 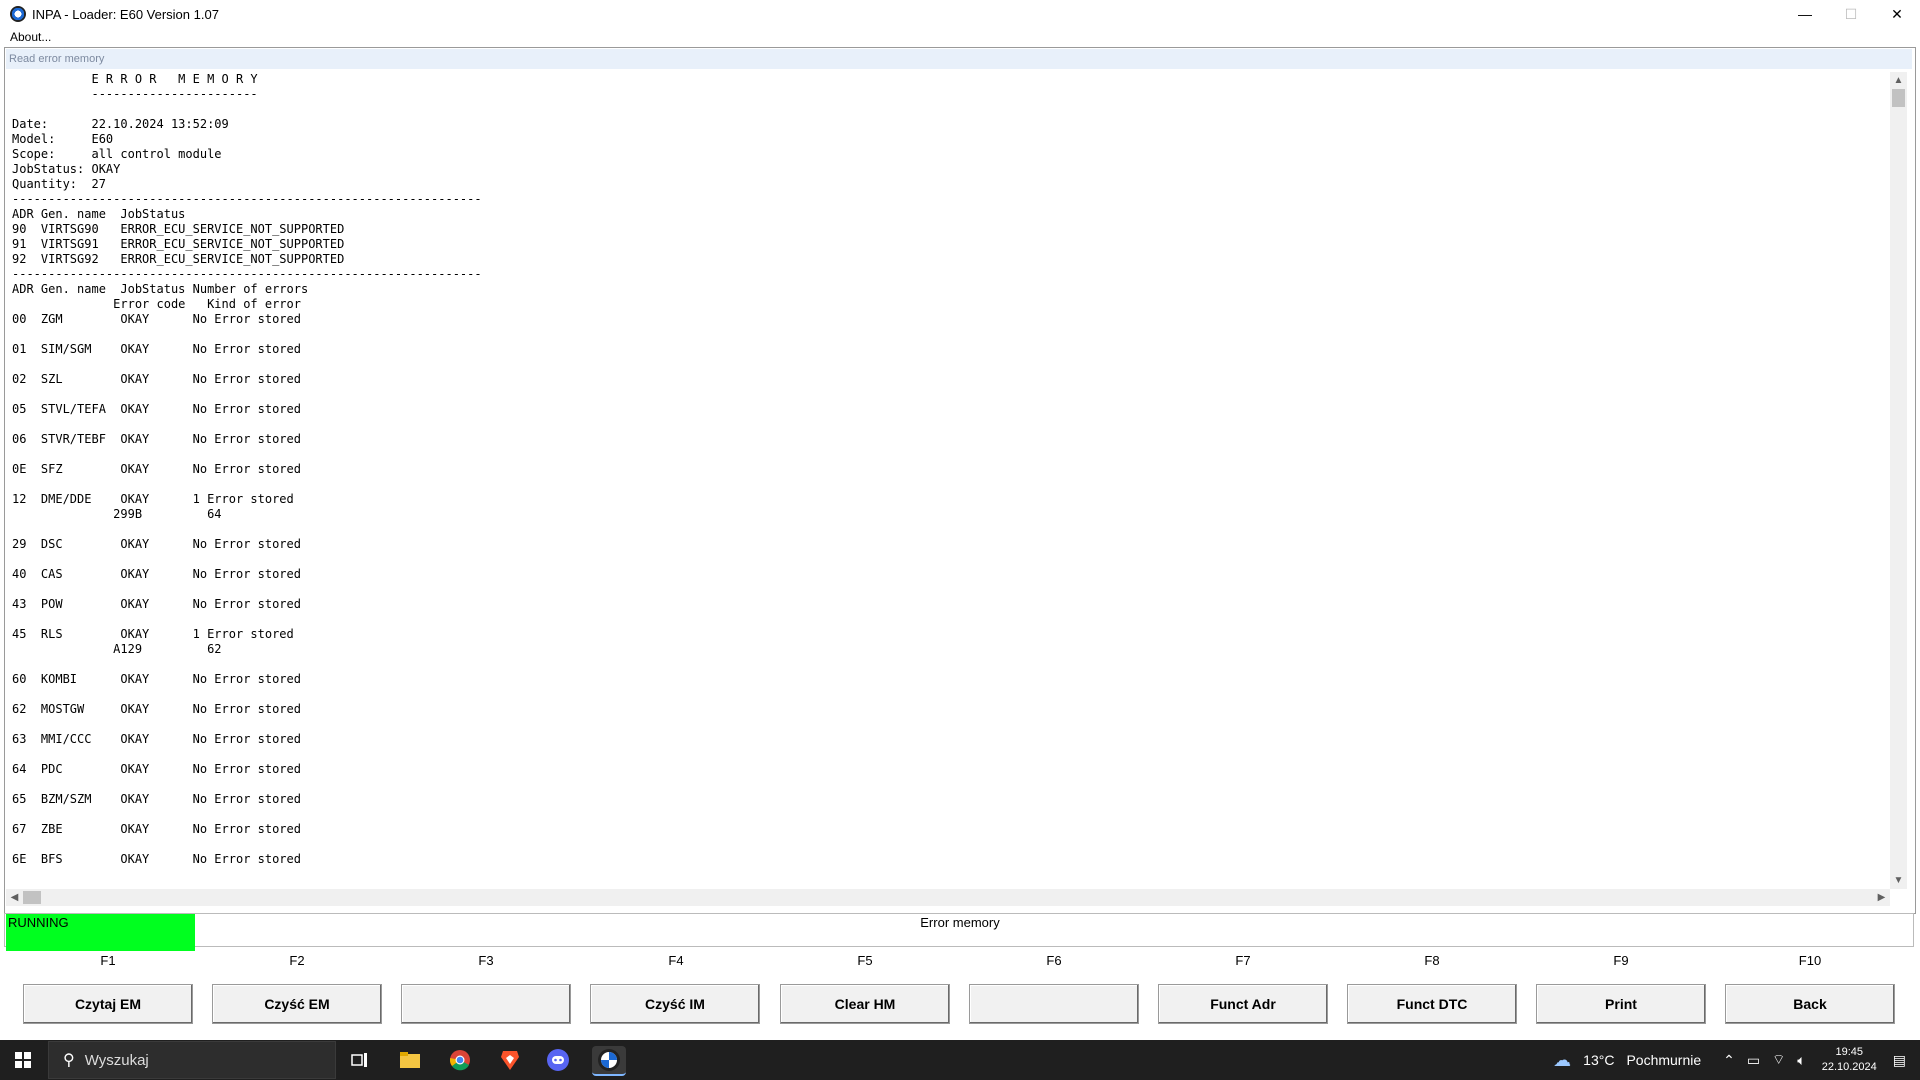 I want to click on file-explorer-icon, so click(x=410, y=1060).